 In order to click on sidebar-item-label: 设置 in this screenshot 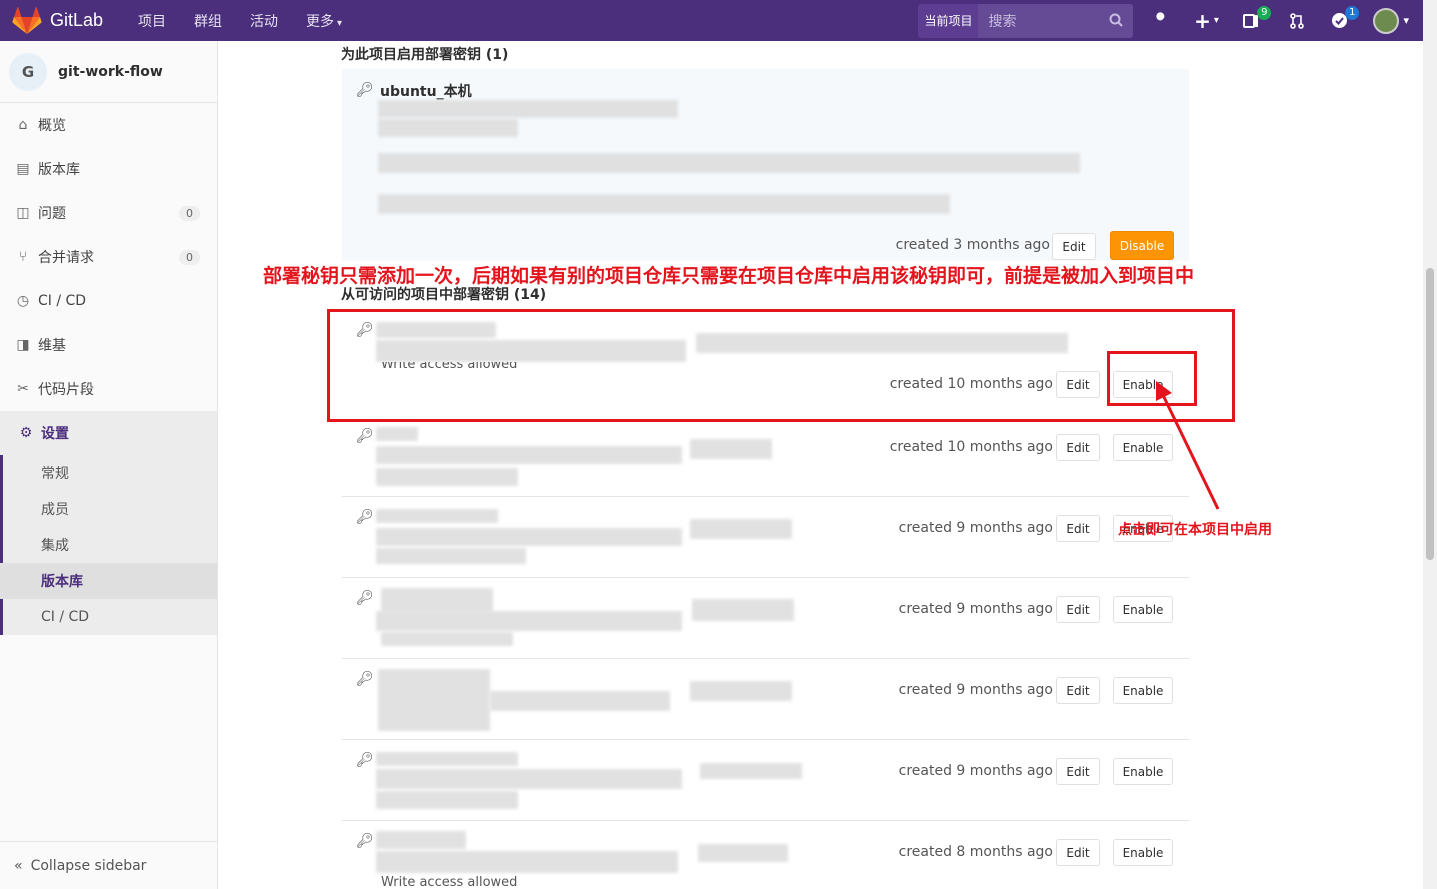, I will do `click(55, 434)`.